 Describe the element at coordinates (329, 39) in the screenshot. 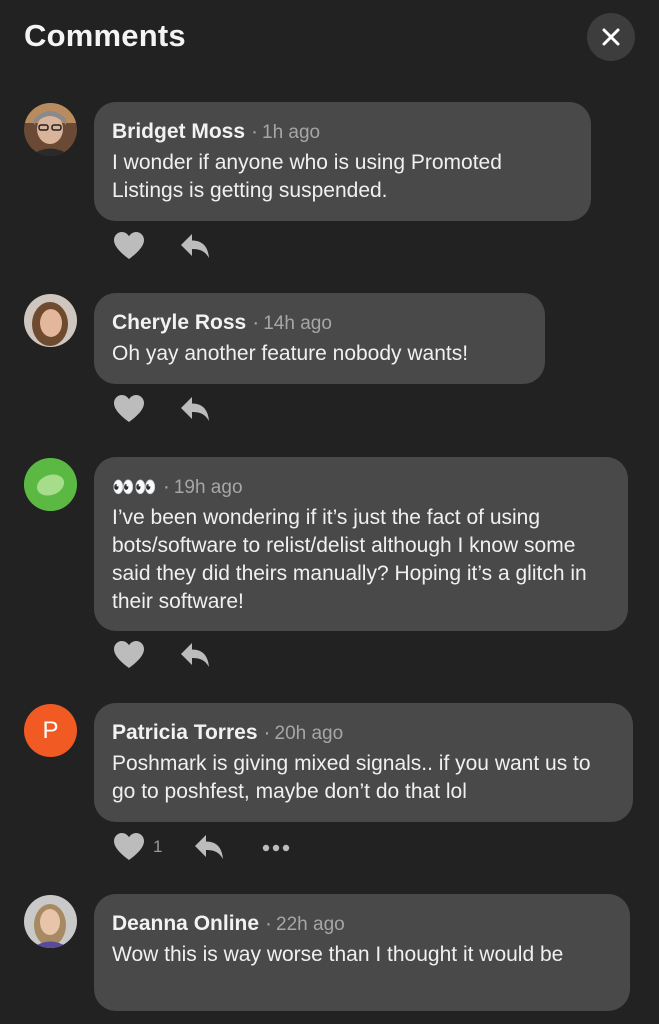

I see `header: Comments` at that location.